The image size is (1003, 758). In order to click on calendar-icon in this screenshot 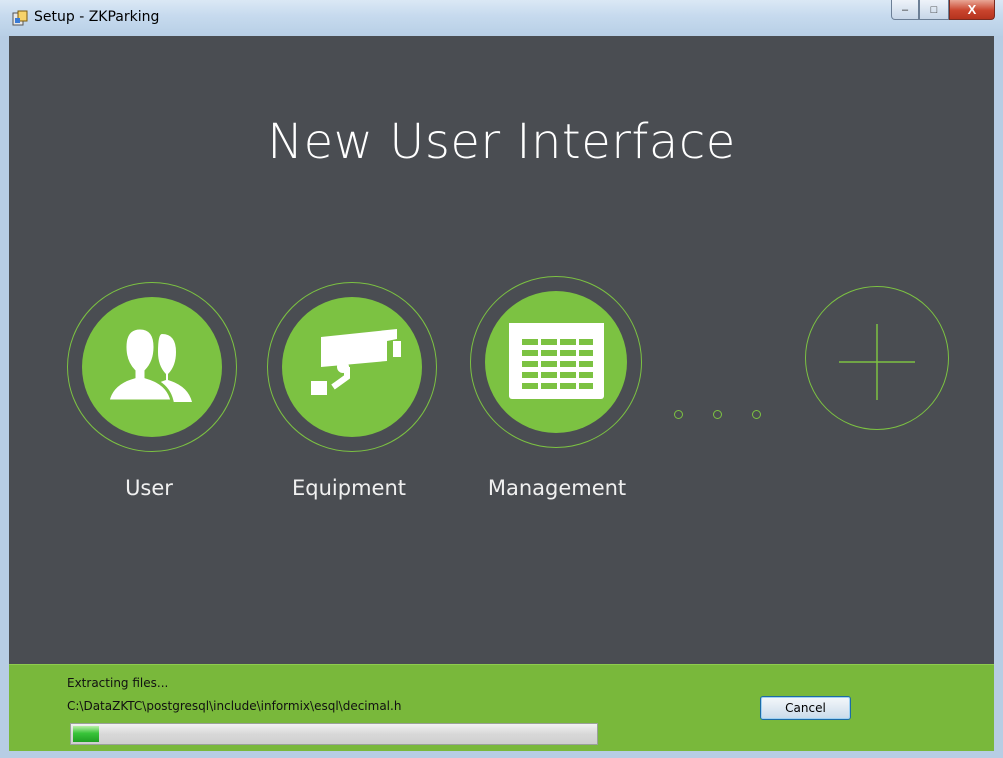, I will do `click(556, 361)`.